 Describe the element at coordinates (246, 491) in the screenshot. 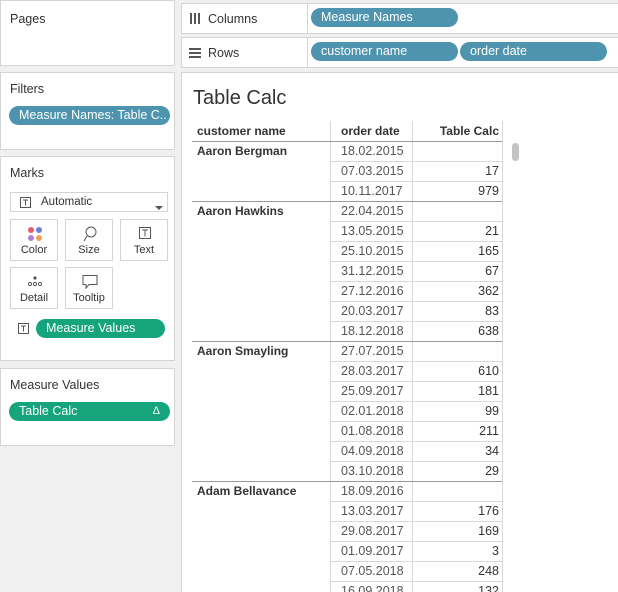

I see `customer-name-cell: Adam Bellavance` at that location.